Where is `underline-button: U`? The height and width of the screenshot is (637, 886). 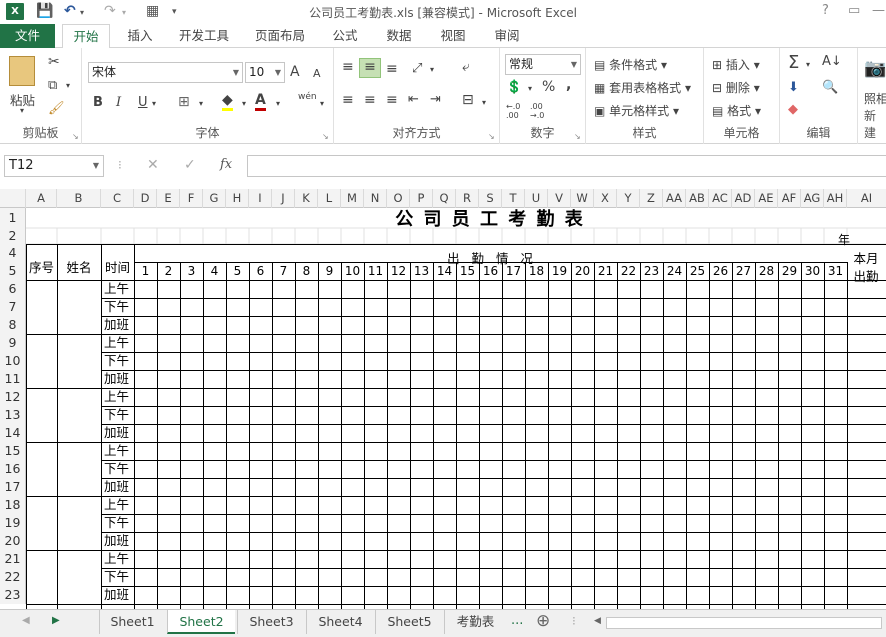
underline-button: U is located at coordinates (143, 102).